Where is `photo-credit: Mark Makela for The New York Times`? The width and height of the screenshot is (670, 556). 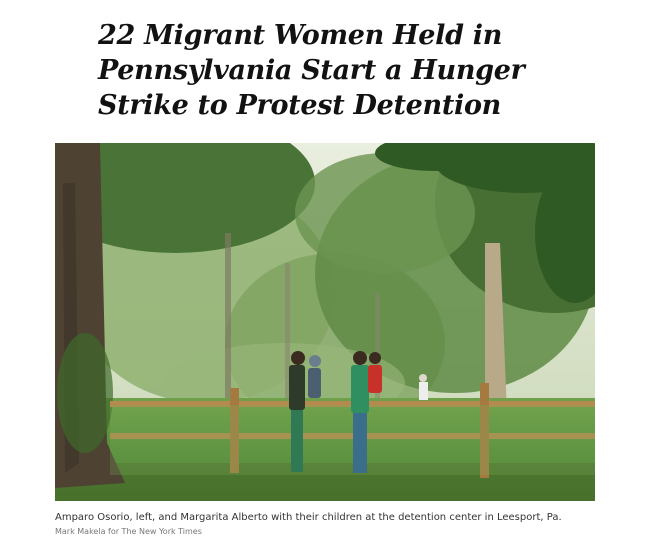 photo-credit: Mark Makela for The New York Times is located at coordinates (128, 531).